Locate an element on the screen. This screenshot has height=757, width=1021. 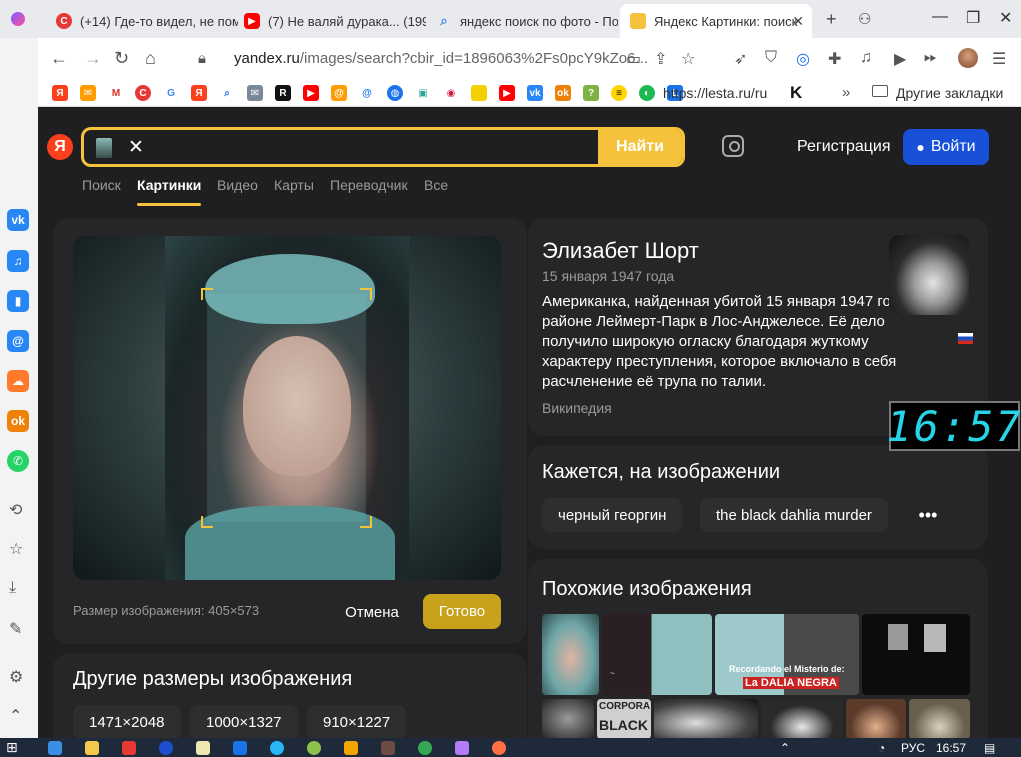
tab-maps: Карты is located at coordinates (294, 185).